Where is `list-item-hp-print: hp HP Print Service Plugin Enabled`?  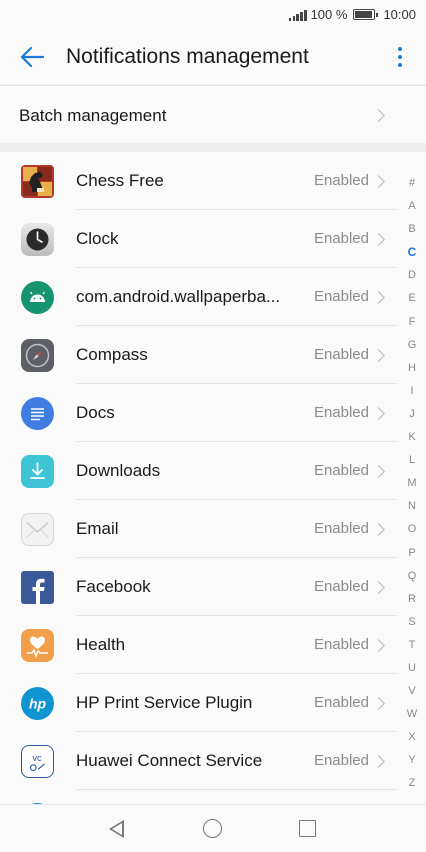 list-item-hp-print: hp HP Print Service Plugin Enabled is located at coordinates (213, 703).